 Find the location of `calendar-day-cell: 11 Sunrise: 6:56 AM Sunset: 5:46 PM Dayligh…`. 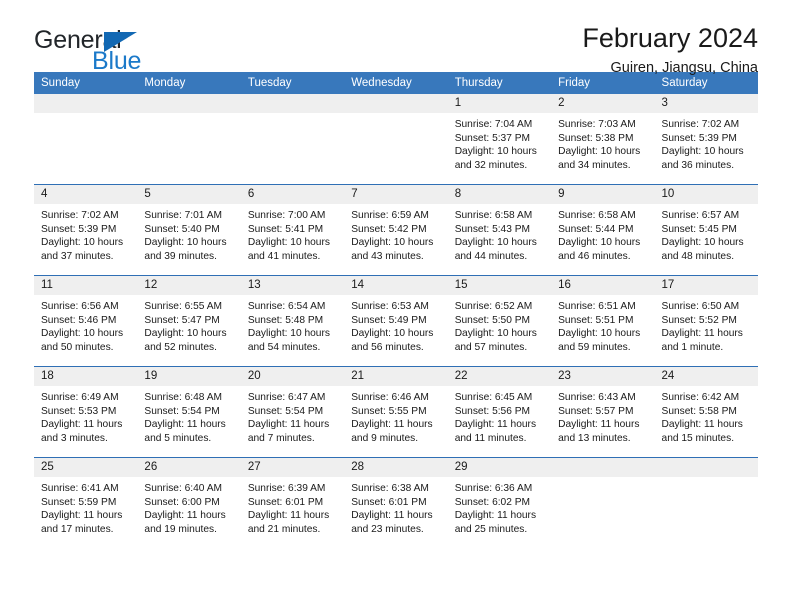

calendar-day-cell: 11 Sunrise: 6:56 AM Sunset: 5:46 PM Dayligh… is located at coordinates (86, 321).